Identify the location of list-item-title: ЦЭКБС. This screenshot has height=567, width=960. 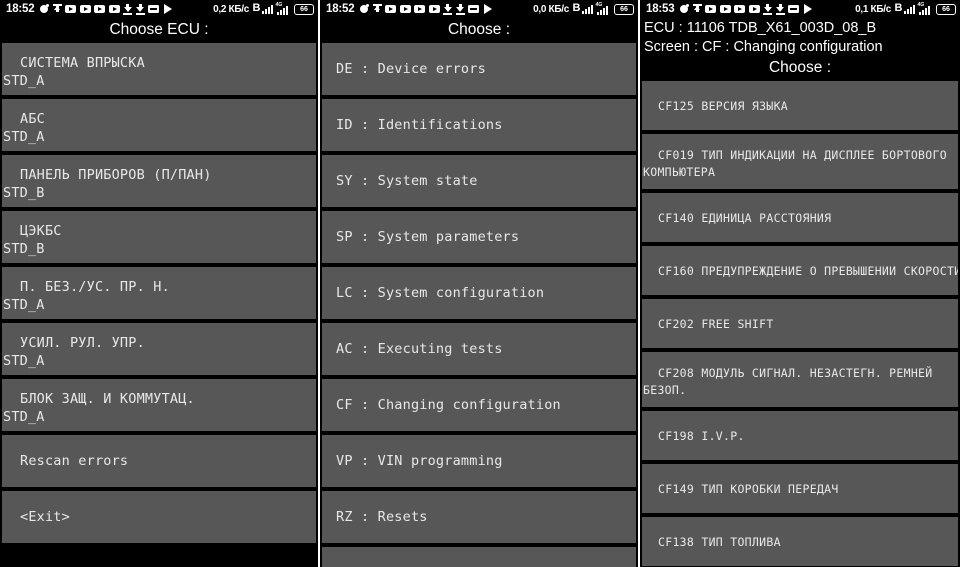
(41, 231).